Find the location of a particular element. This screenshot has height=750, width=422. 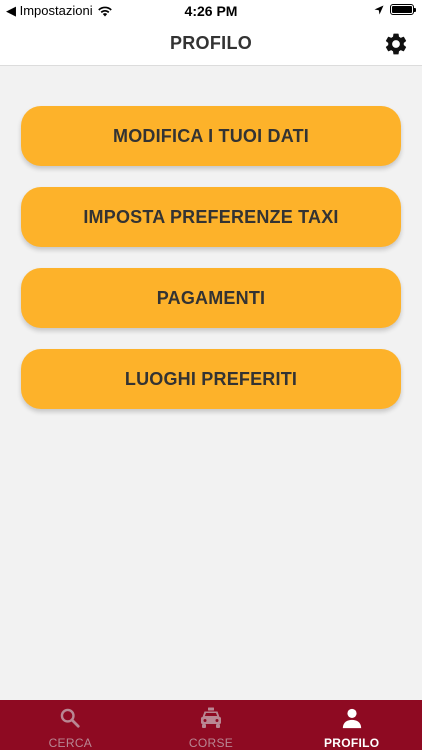

tab-bar: CERCA CORSE PROFILO is located at coordinates (211, 725).